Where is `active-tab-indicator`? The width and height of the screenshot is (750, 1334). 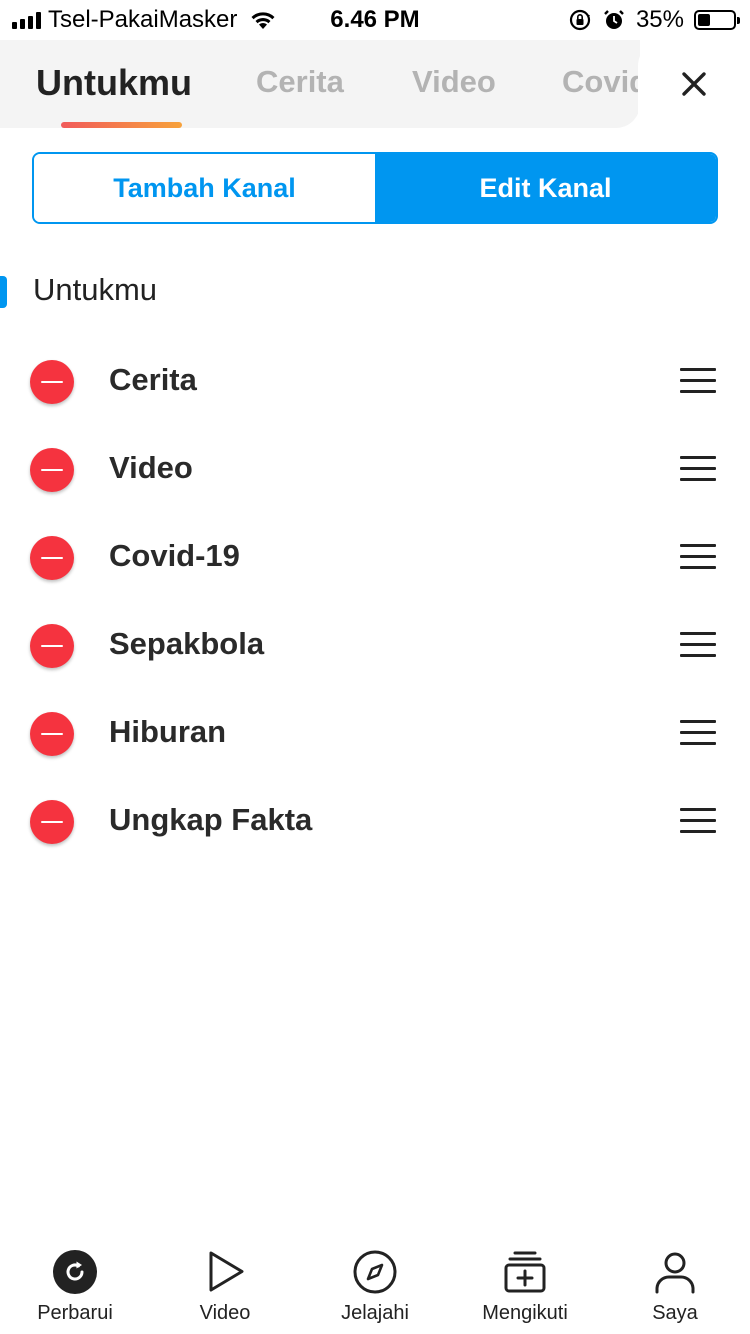
active-tab-indicator is located at coordinates (121, 125).